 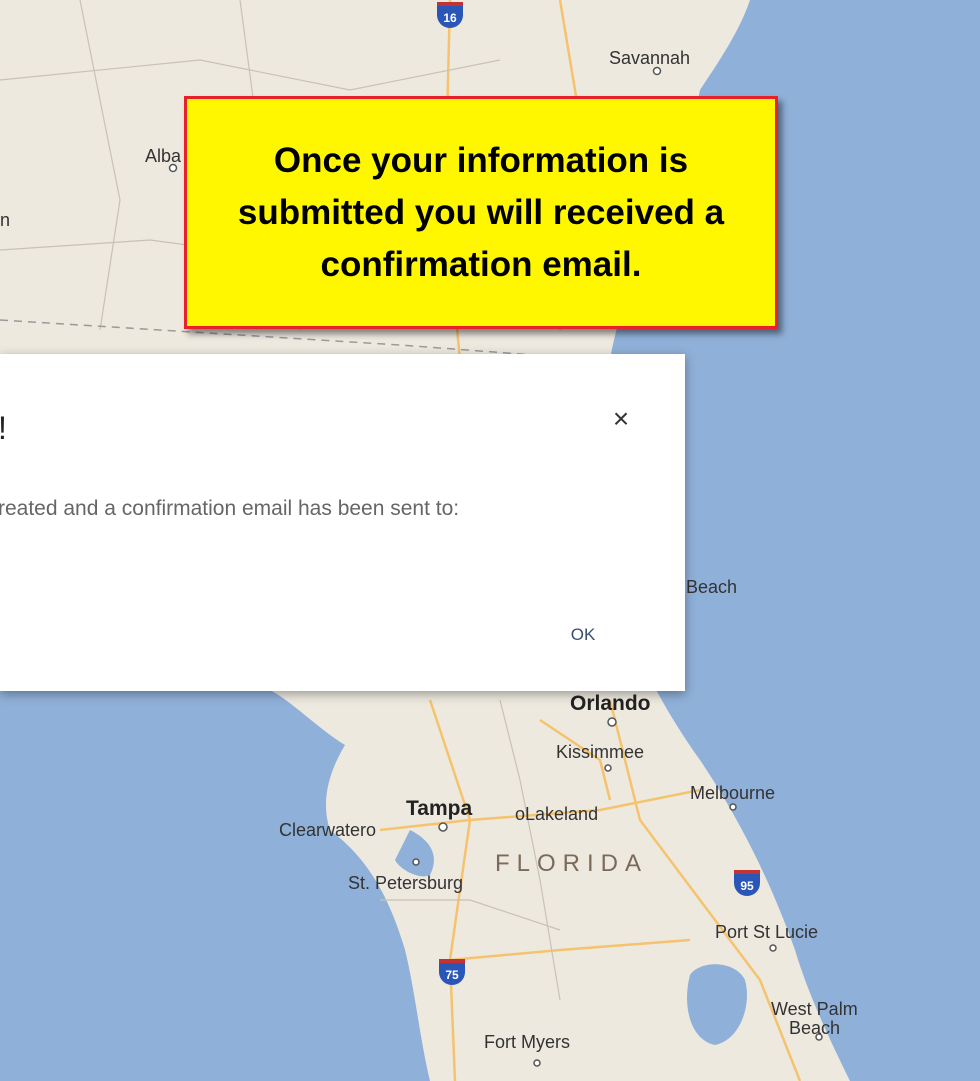 I want to click on interstate-16-shield: 16, so click(x=450, y=15).